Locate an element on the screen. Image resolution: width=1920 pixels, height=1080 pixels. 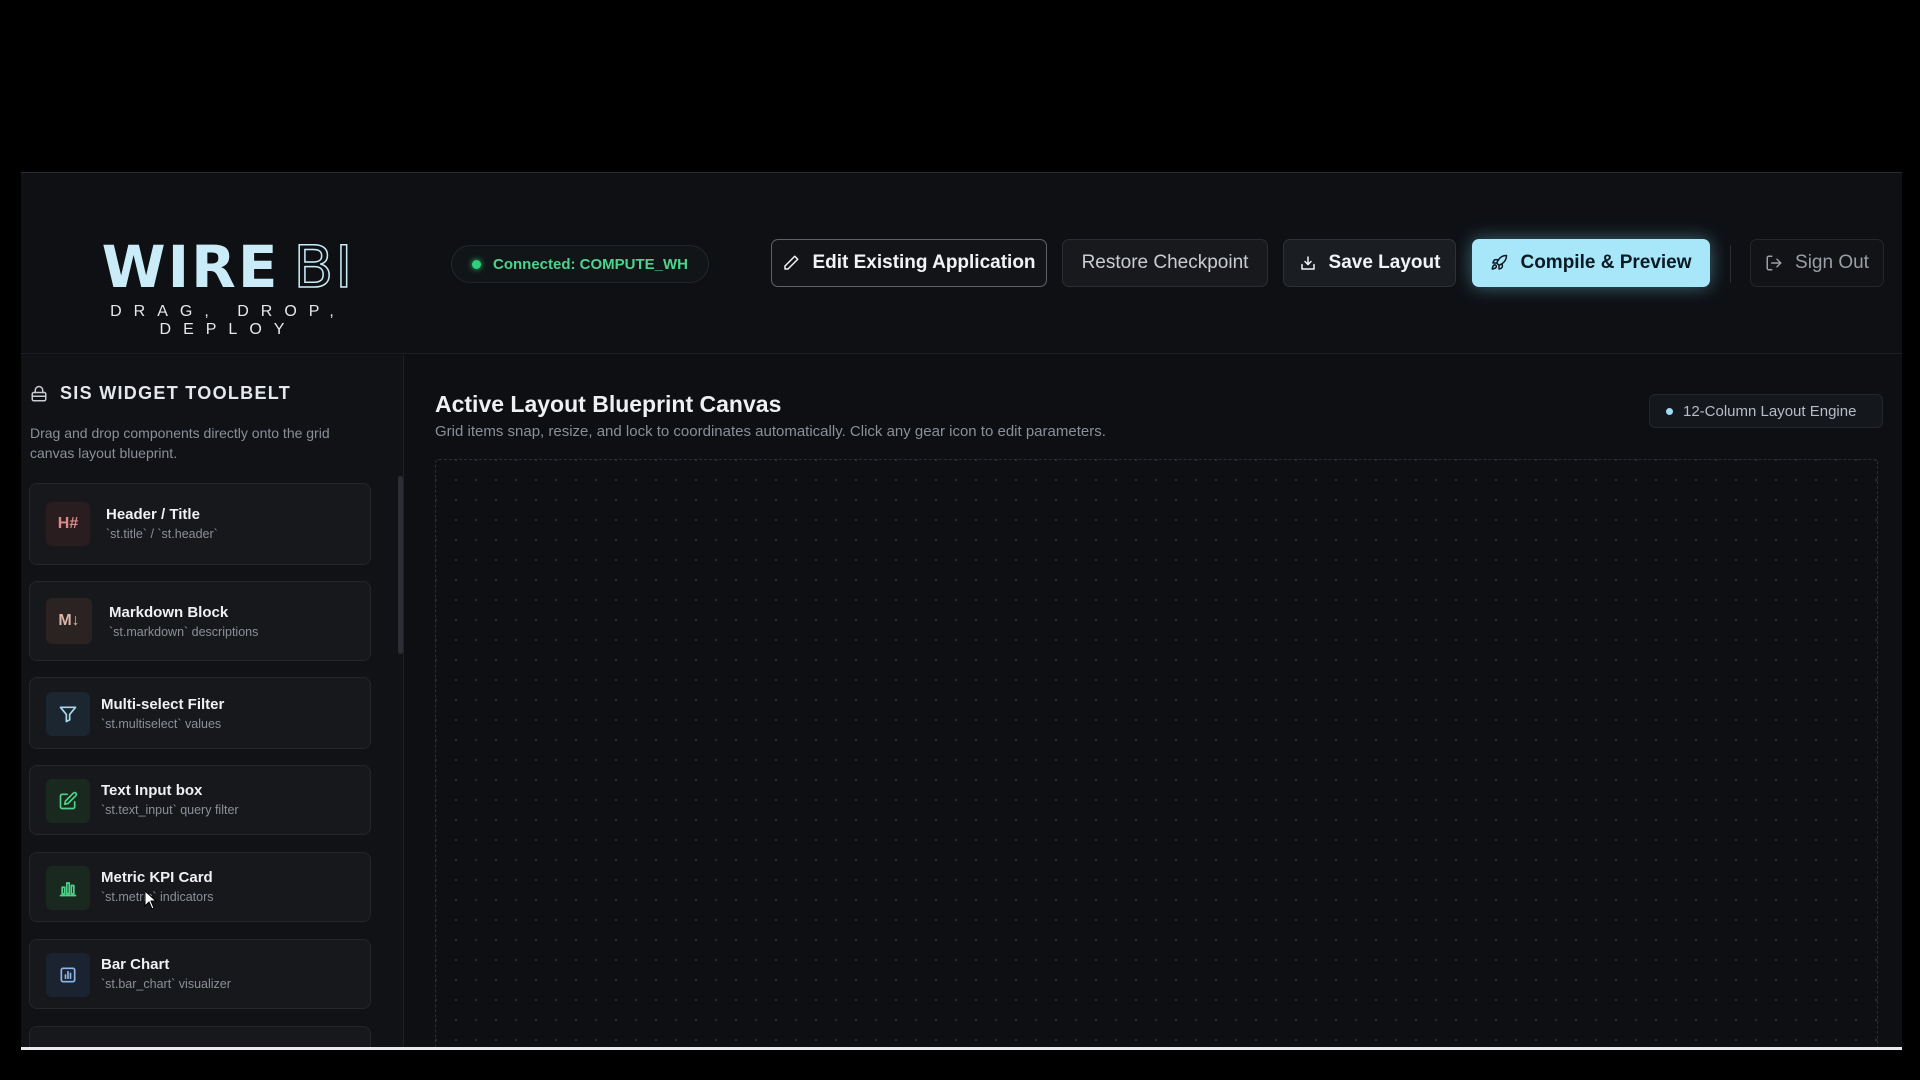
logo-tagline: DRAG, DROP, DEPLOY is located at coordinates (228, 320).